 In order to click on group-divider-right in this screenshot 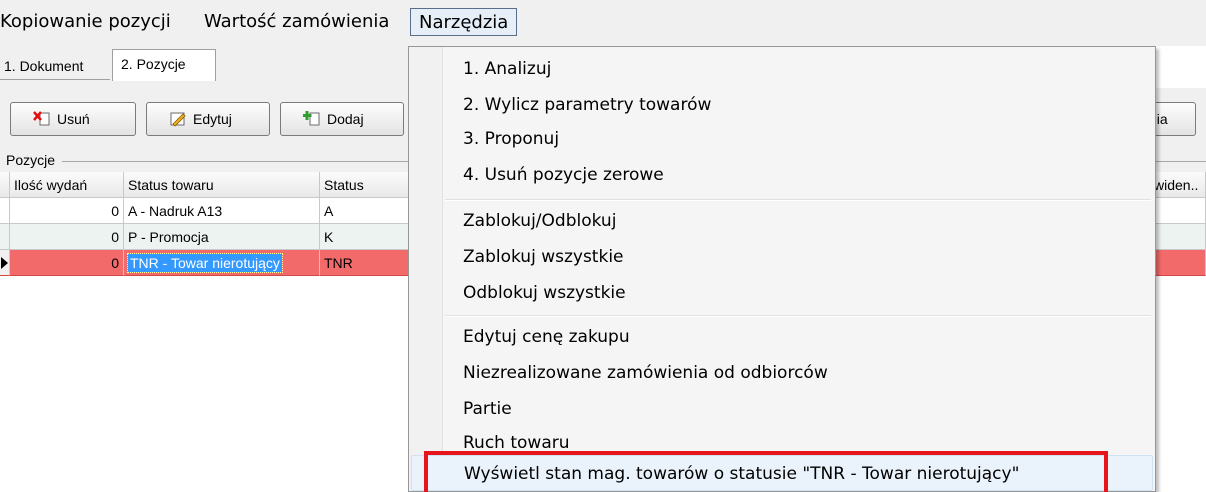, I will do `click(1178, 161)`.